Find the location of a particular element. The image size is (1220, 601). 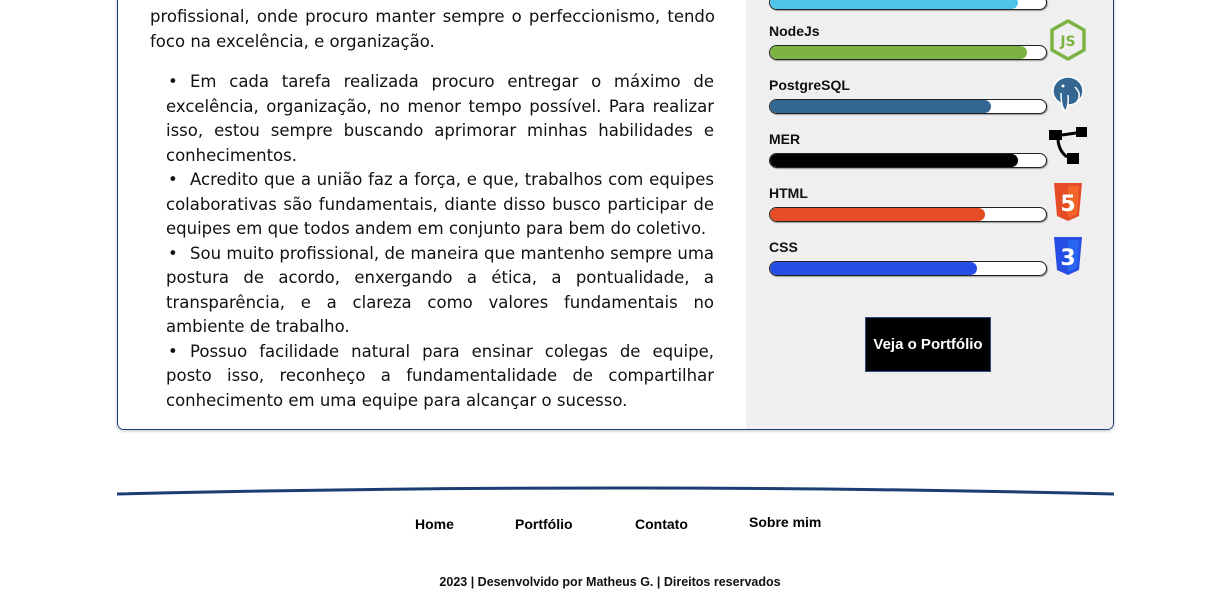

css3-icon: 3 is located at coordinates (1068, 256).